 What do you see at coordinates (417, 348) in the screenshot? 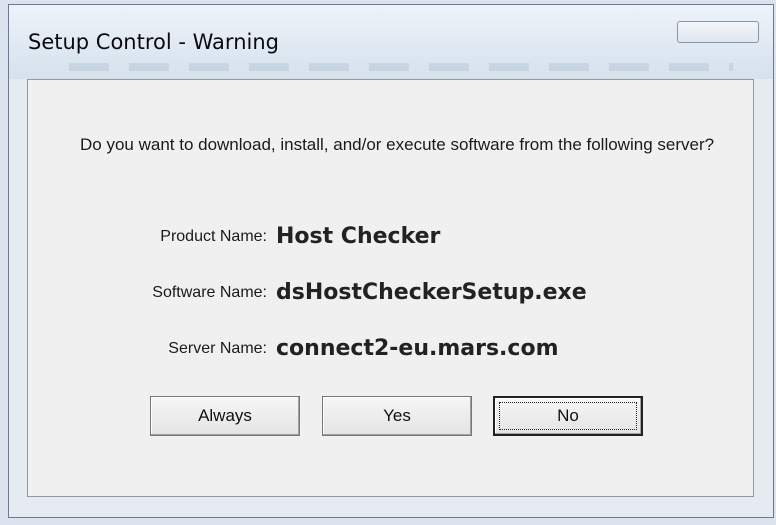
I see `server-name-value: connect2-eu.mars.com` at bounding box center [417, 348].